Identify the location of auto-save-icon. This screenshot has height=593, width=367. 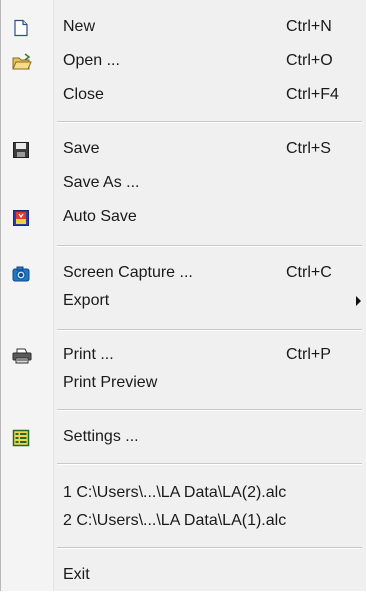
(21, 218).